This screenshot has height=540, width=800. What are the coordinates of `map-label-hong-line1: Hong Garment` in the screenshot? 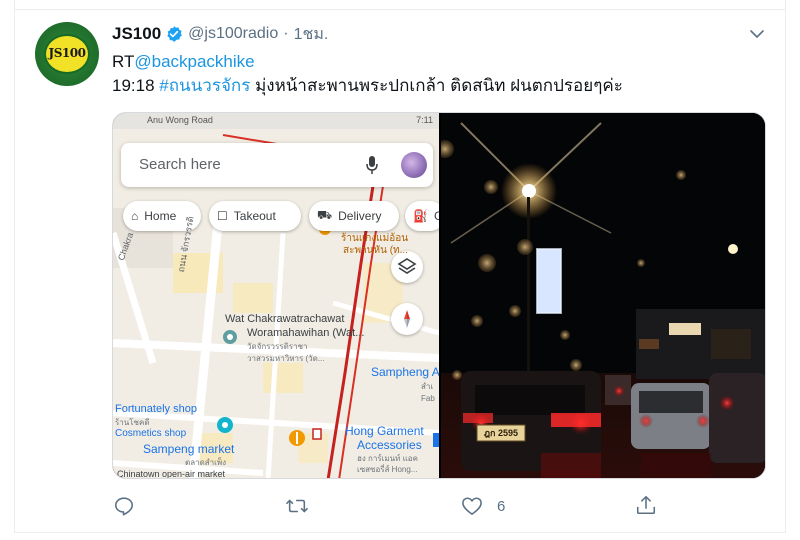 It's located at (384, 431).